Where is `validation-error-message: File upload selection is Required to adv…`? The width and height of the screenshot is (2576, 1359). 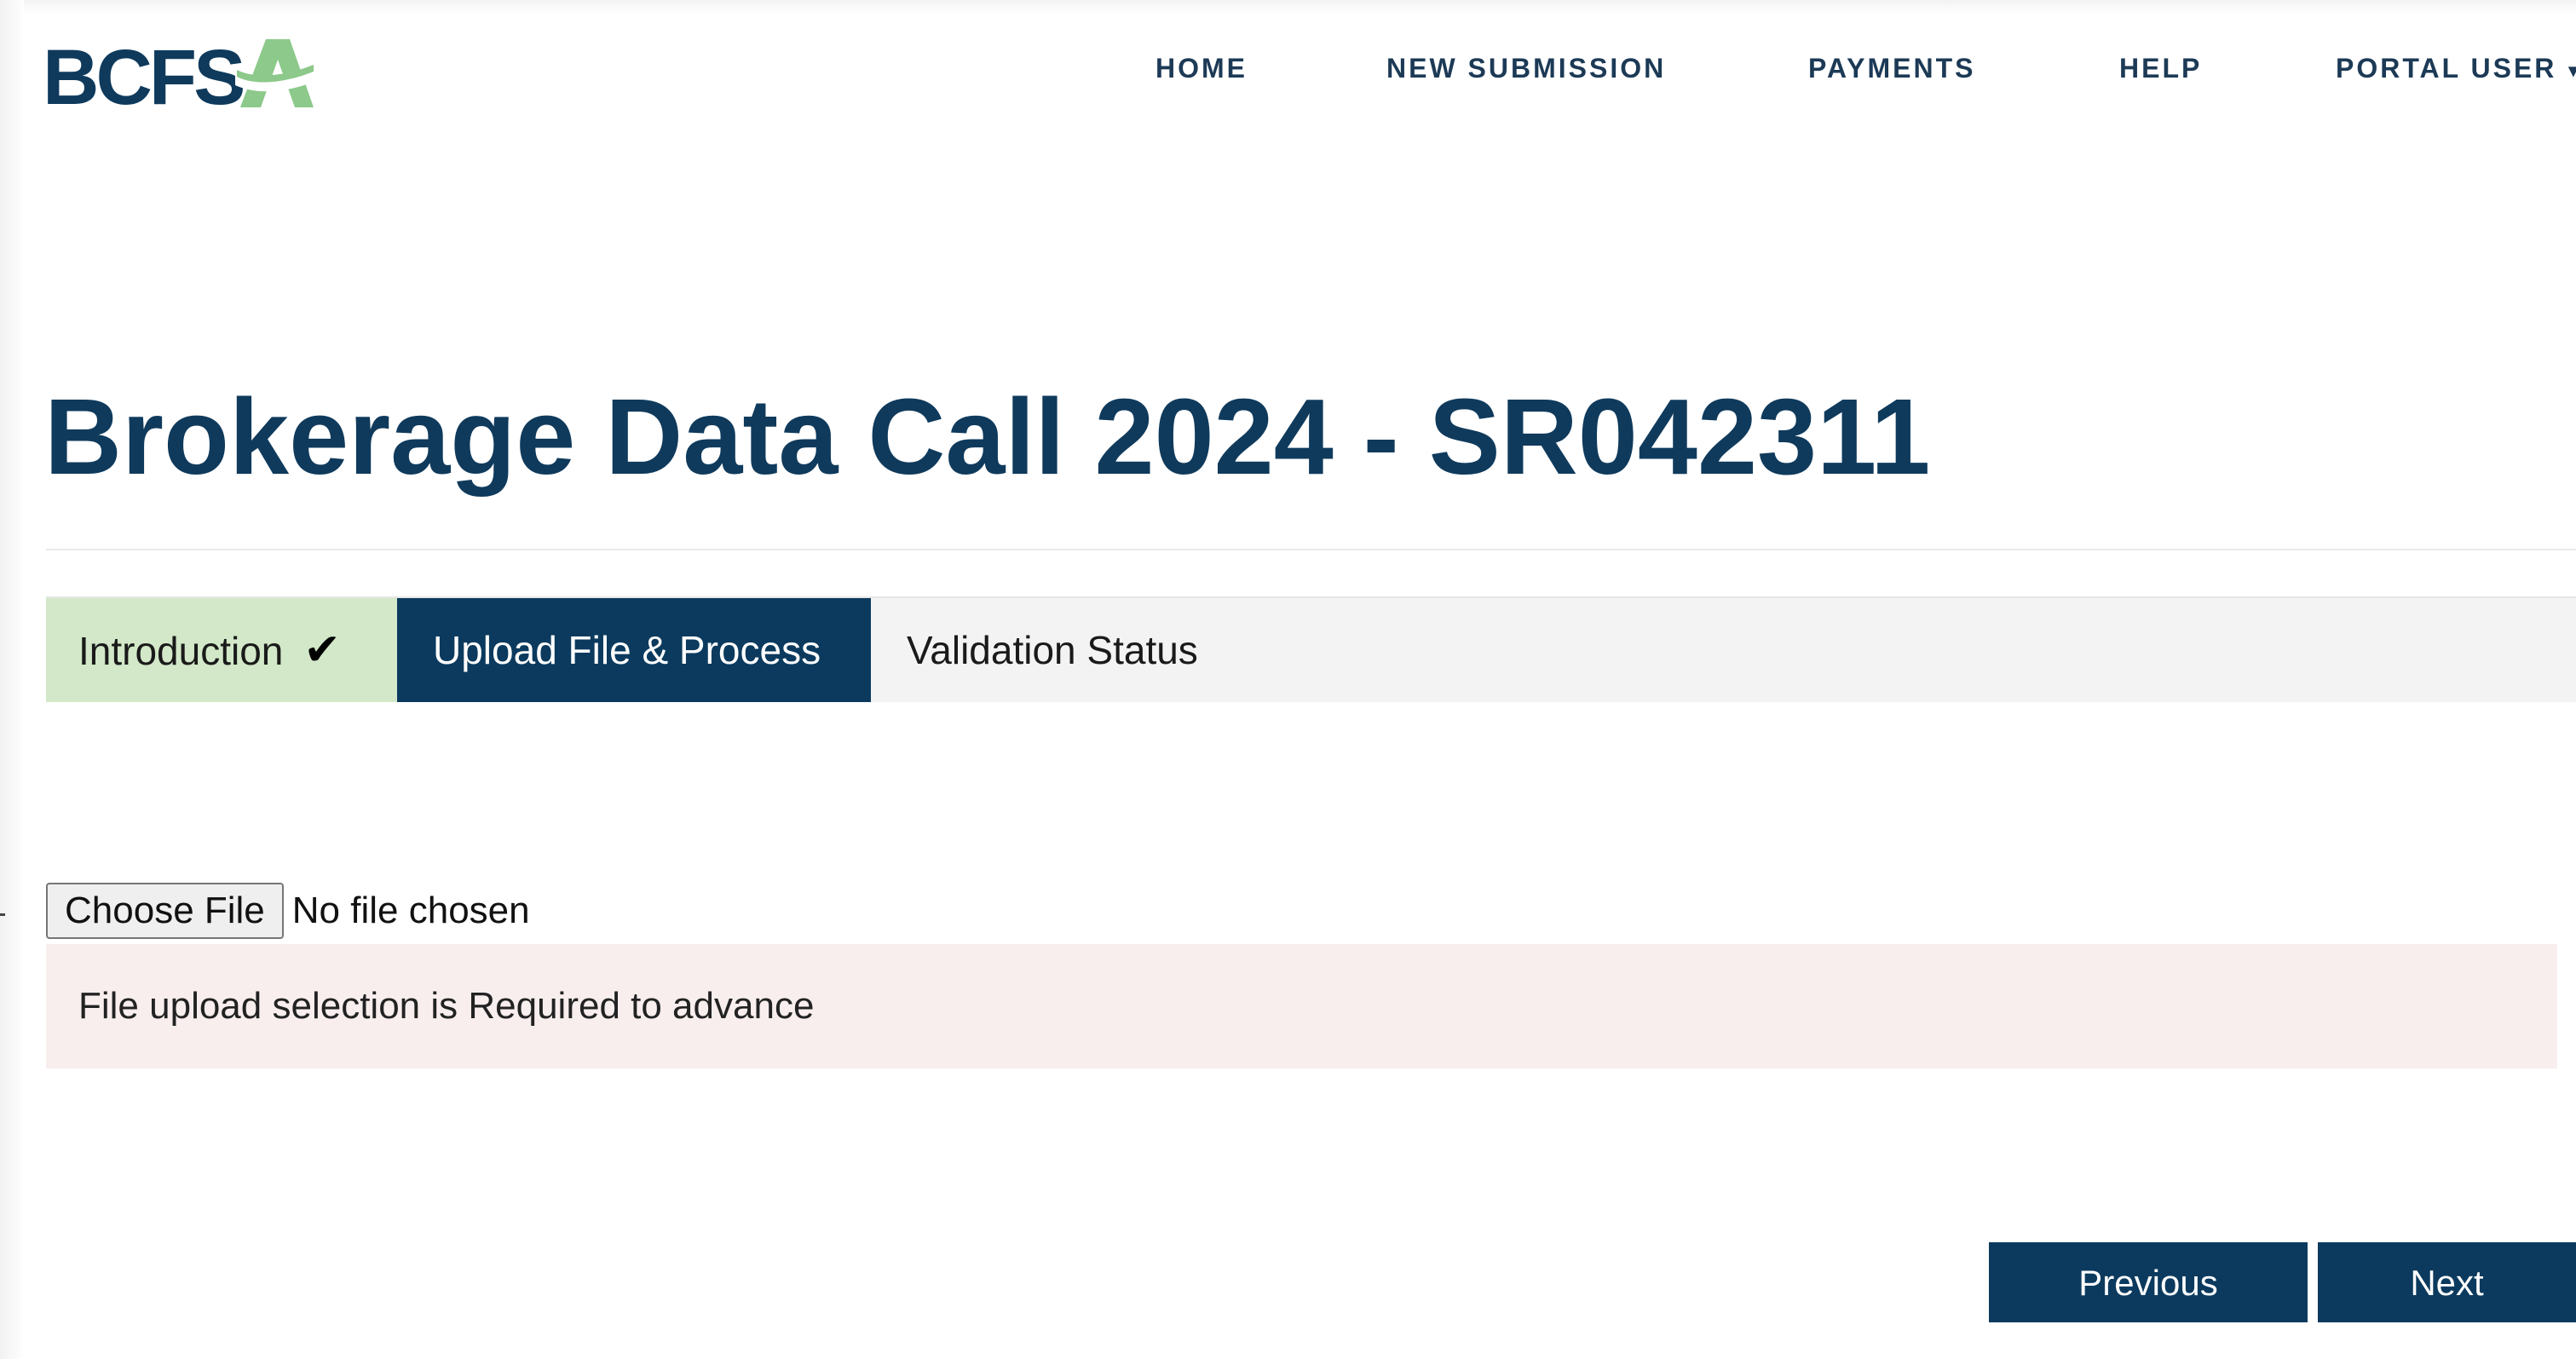 validation-error-message: File upload selection is Required to adv… is located at coordinates (1301, 1006).